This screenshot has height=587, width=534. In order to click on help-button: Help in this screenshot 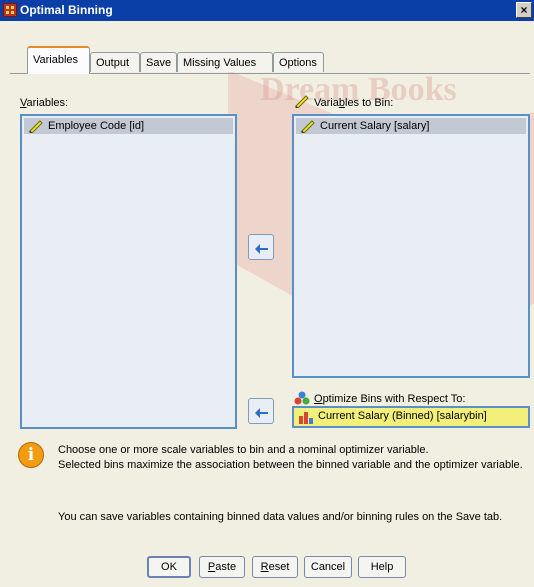, I will do `click(382, 567)`.